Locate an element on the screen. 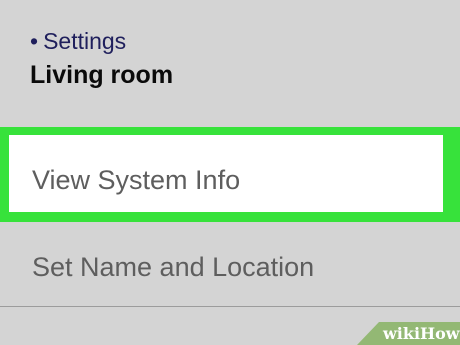  wikihow-watermark: wikiHow is located at coordinates (408, 333).